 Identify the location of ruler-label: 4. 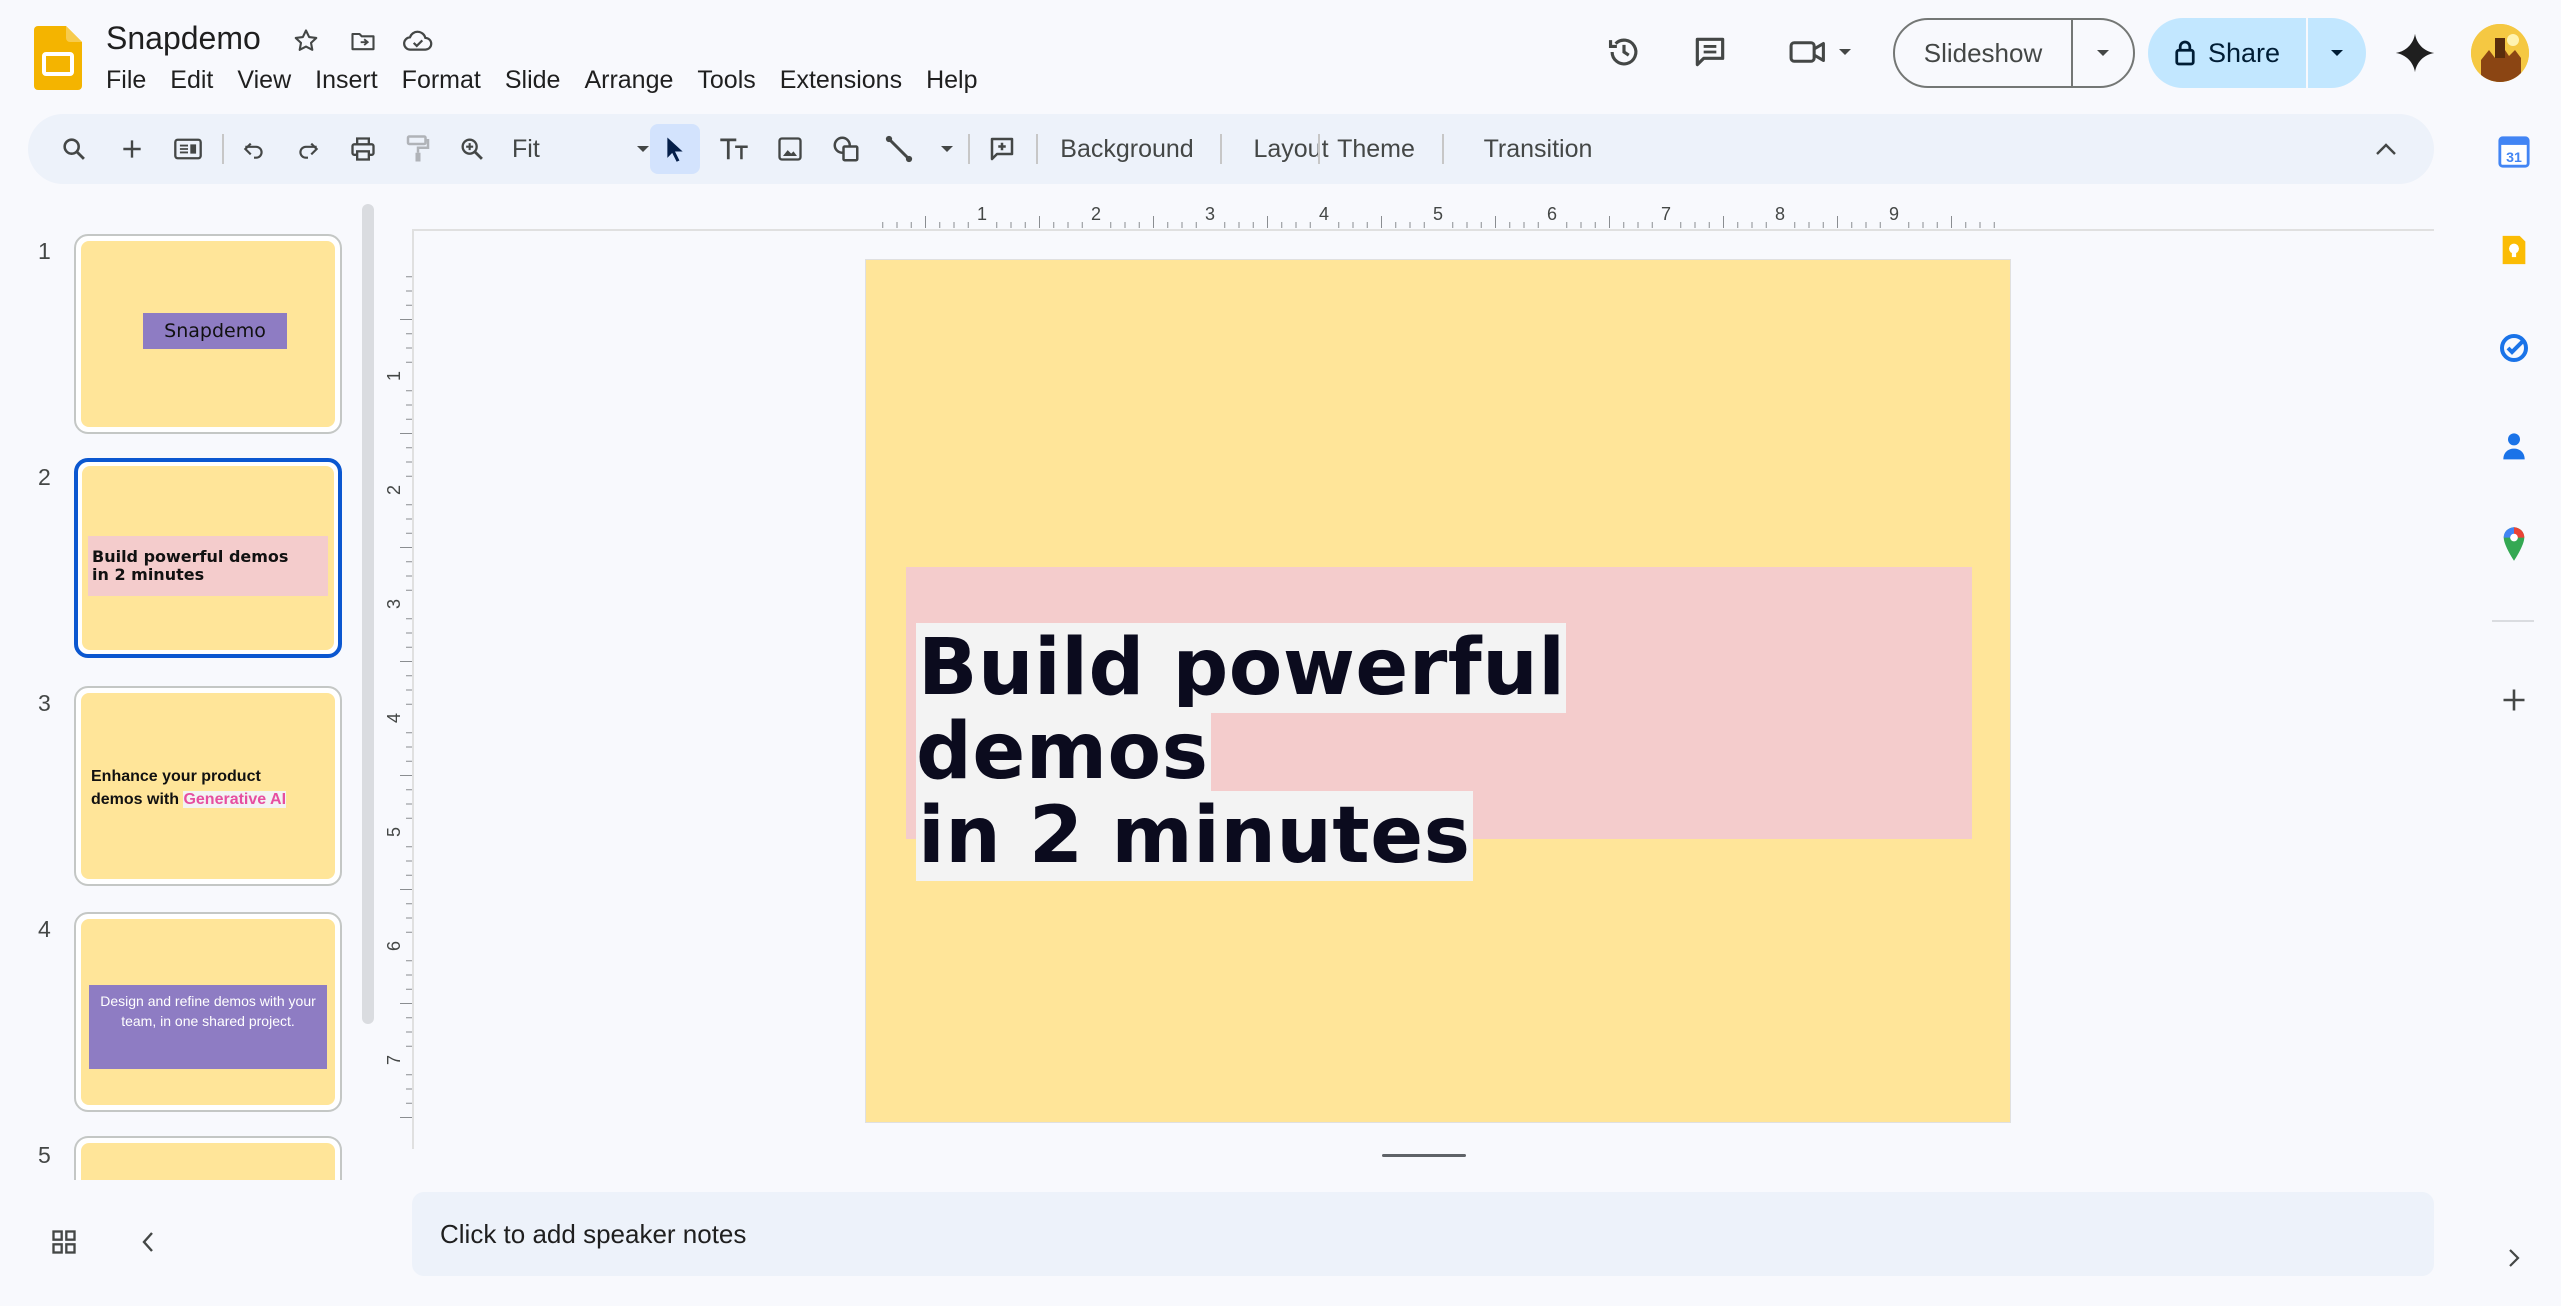
(394, 718).